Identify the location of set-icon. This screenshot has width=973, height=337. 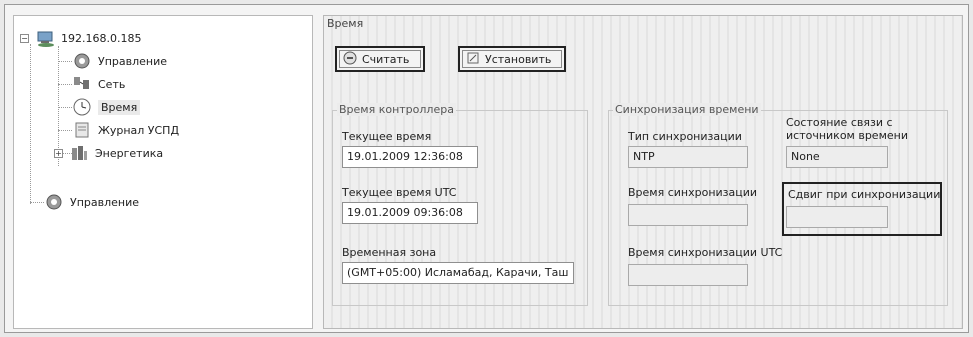
(473, 59).